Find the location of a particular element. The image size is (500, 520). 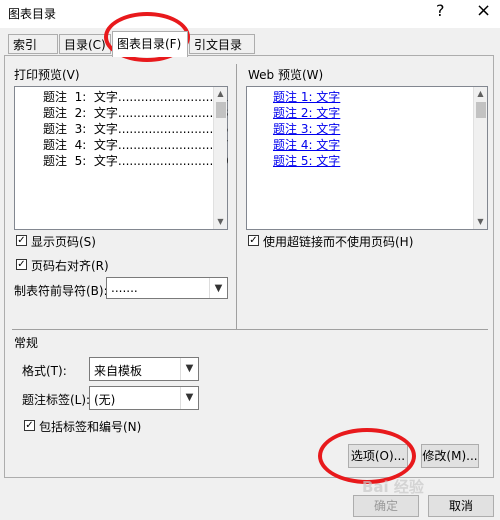

help-icon: ? is located at coordinates (440, 10).